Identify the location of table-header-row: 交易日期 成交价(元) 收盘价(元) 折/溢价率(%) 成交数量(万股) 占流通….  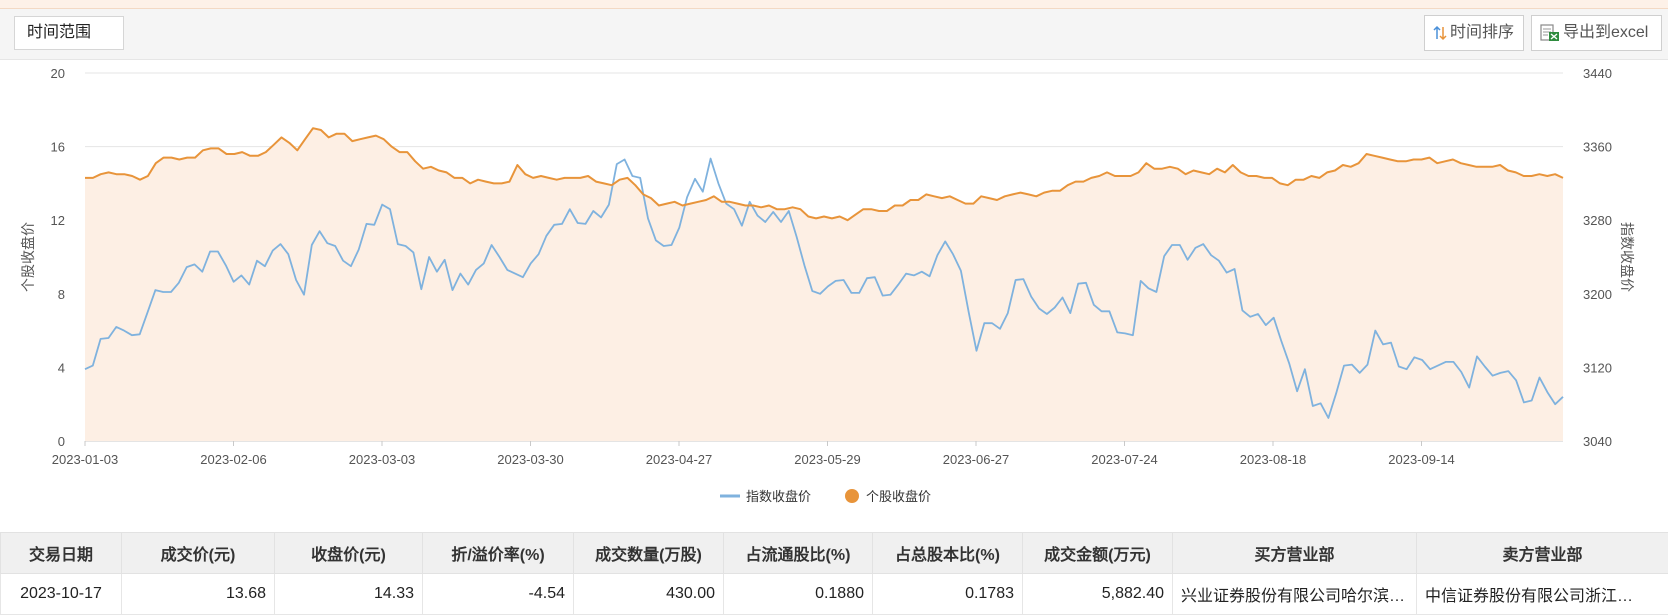
(834, 553).